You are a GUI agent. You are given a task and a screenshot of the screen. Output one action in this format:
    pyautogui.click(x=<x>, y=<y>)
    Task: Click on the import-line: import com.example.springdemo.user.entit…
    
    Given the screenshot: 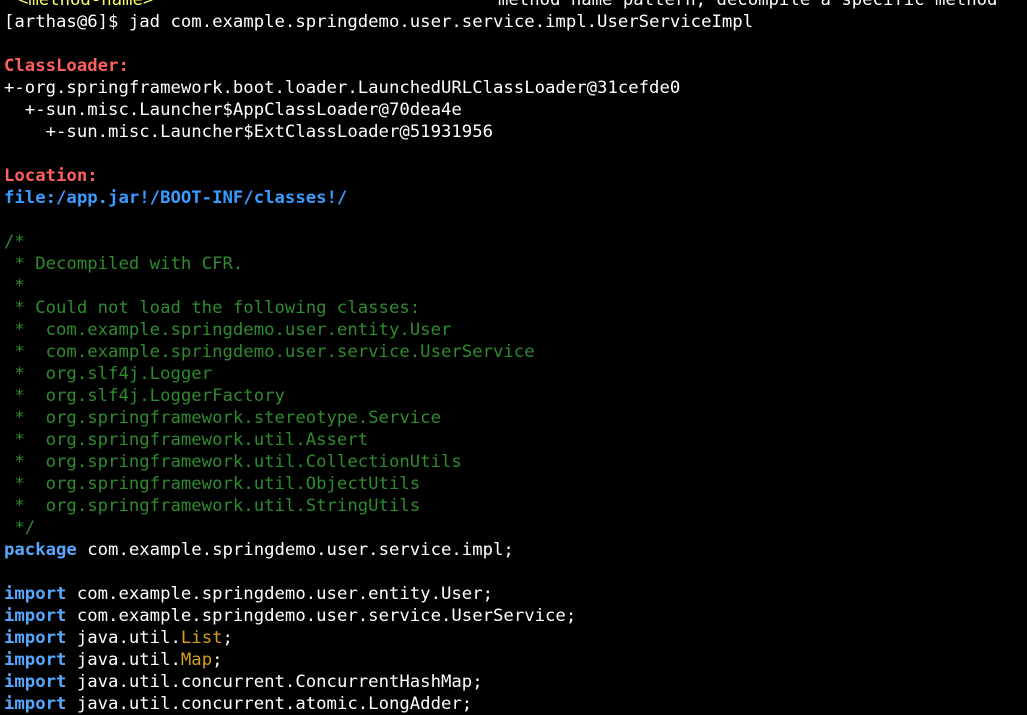 What is the action you would take?
    pyautogui.click(x=515, y=594)
    